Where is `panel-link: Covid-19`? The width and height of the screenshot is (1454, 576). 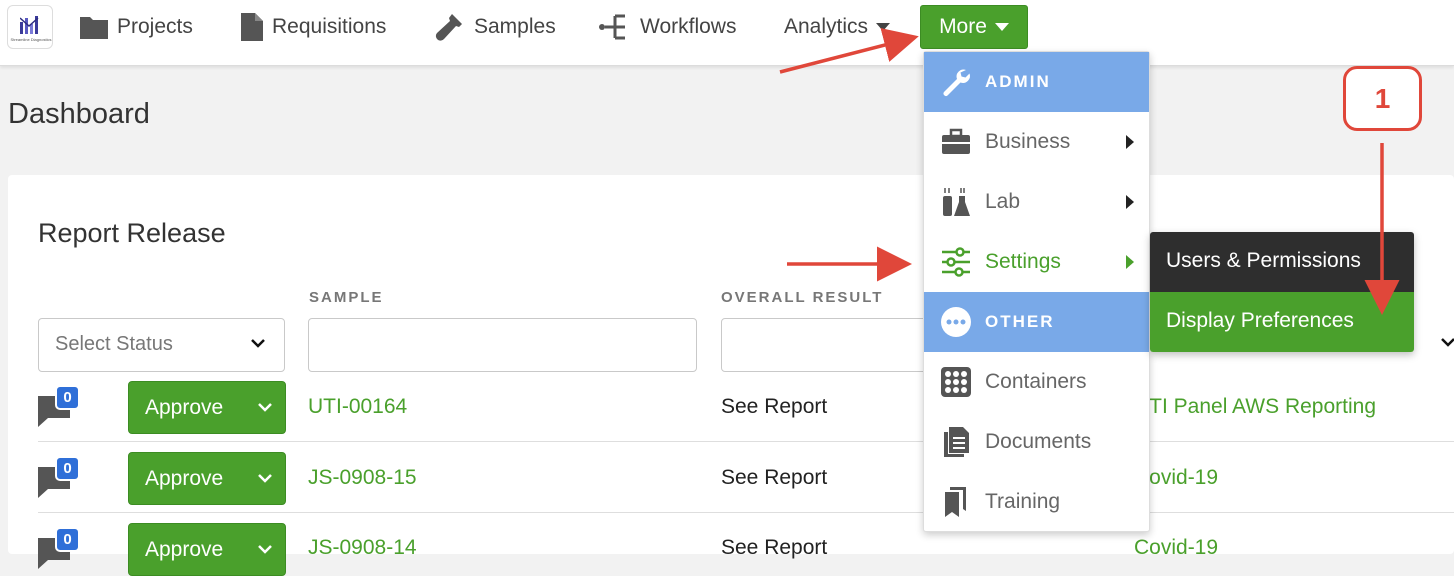
panel-link: Covid-19 is located at coordinates (1176, 548).